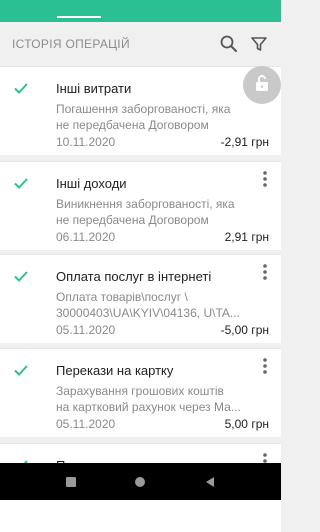 The width and height of the screenshot is (320, 532). I want to click on transaction-amount: -5,00 грн, so click(244, 330).